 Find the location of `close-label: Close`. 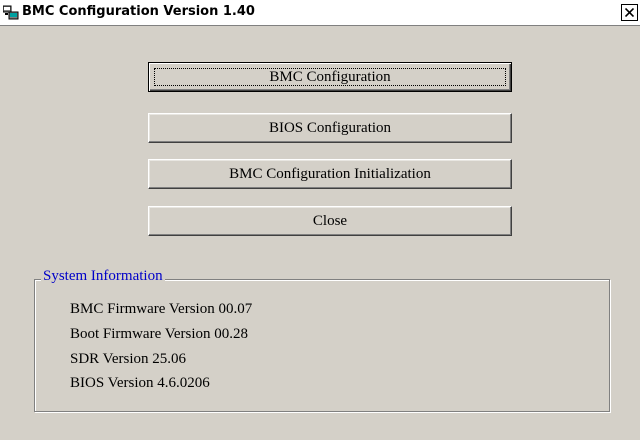

close-label: Close is located at coordinates (330, 220).